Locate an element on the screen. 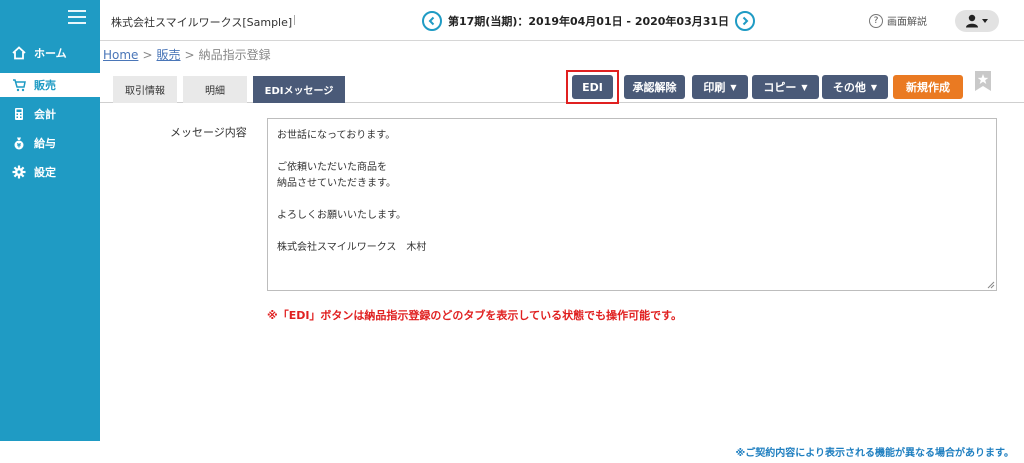 This screenshot has height=463, width=1024. breadcrumb-sales-link: 販売 is located at coordinates (169, 55).